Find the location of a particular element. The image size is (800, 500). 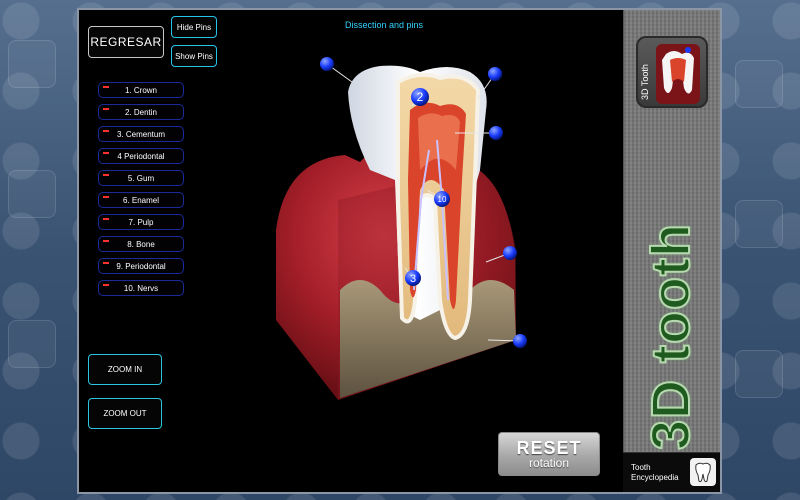

app-icon: 3D Tooth is located at coordinates (672, 72).